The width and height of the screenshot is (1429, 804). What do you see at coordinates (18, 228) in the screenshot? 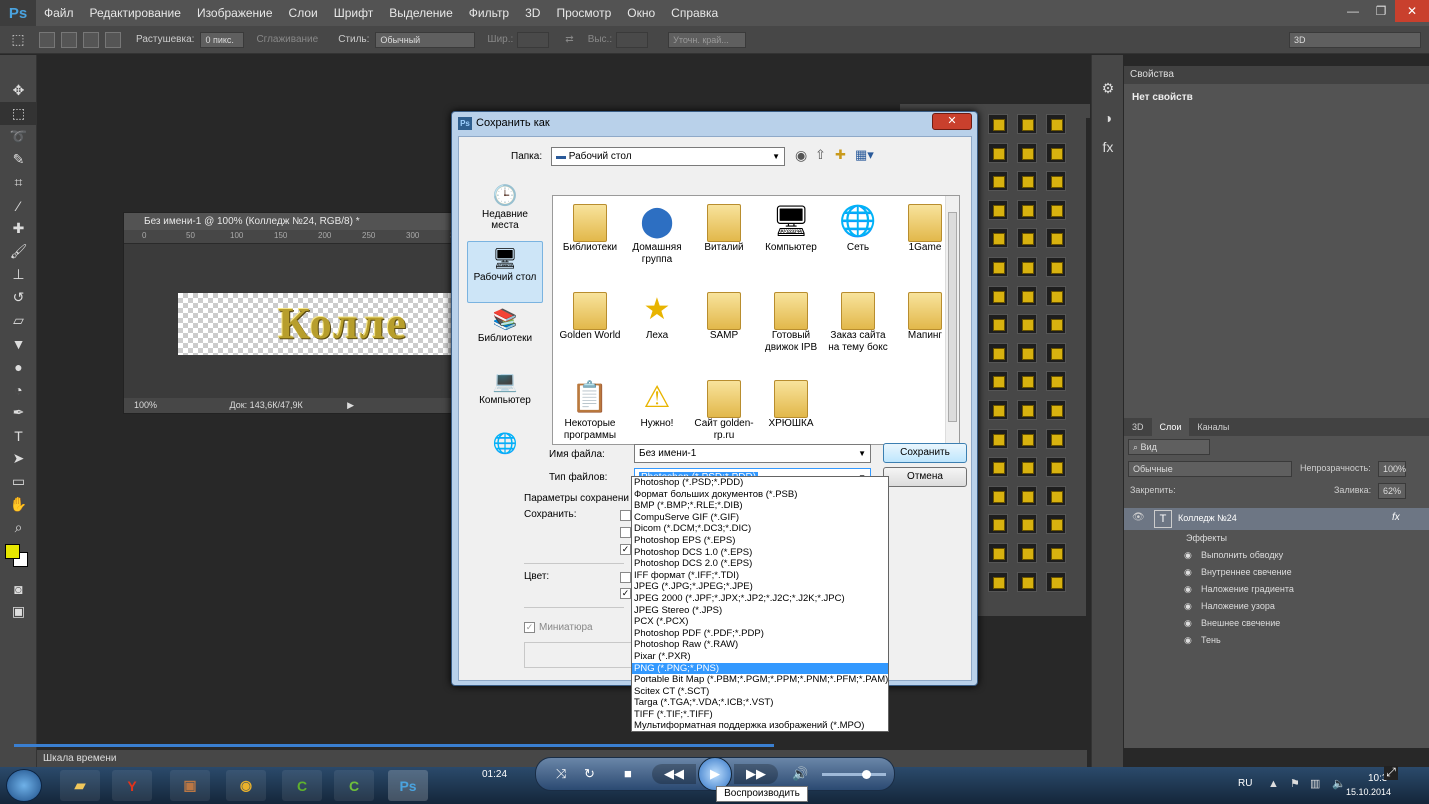
I see `healing-brush-icon: ✚` at bounding box center [18, 228].